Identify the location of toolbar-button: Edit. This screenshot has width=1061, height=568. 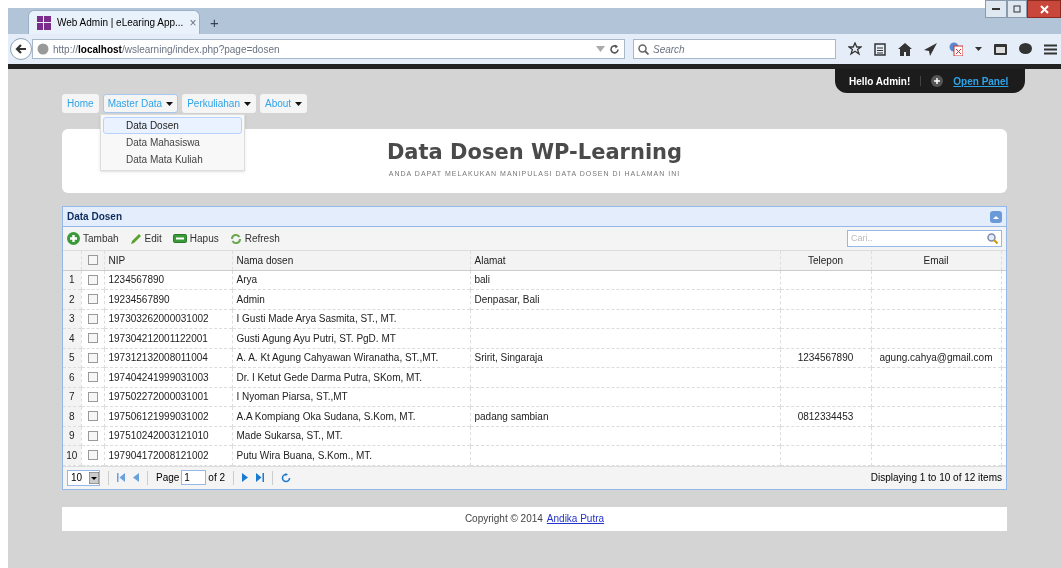
(145, 238).